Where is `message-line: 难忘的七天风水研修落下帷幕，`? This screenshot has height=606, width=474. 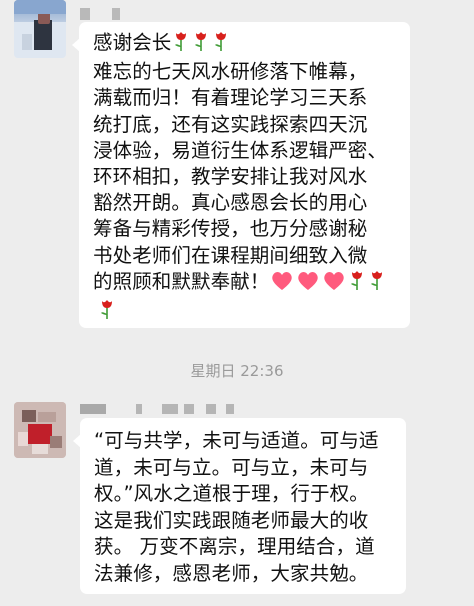
message-line: 难忘的七天风水研修落下帷幕， is located at coordinates (230, 72).